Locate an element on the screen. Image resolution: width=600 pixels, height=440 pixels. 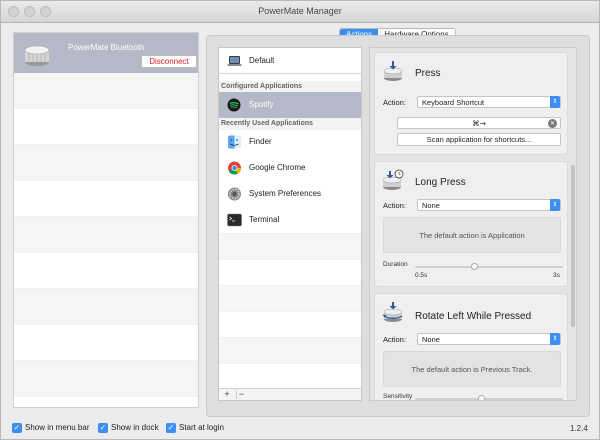
version-label: 1.2.4 is located at coordinates (579, 428).